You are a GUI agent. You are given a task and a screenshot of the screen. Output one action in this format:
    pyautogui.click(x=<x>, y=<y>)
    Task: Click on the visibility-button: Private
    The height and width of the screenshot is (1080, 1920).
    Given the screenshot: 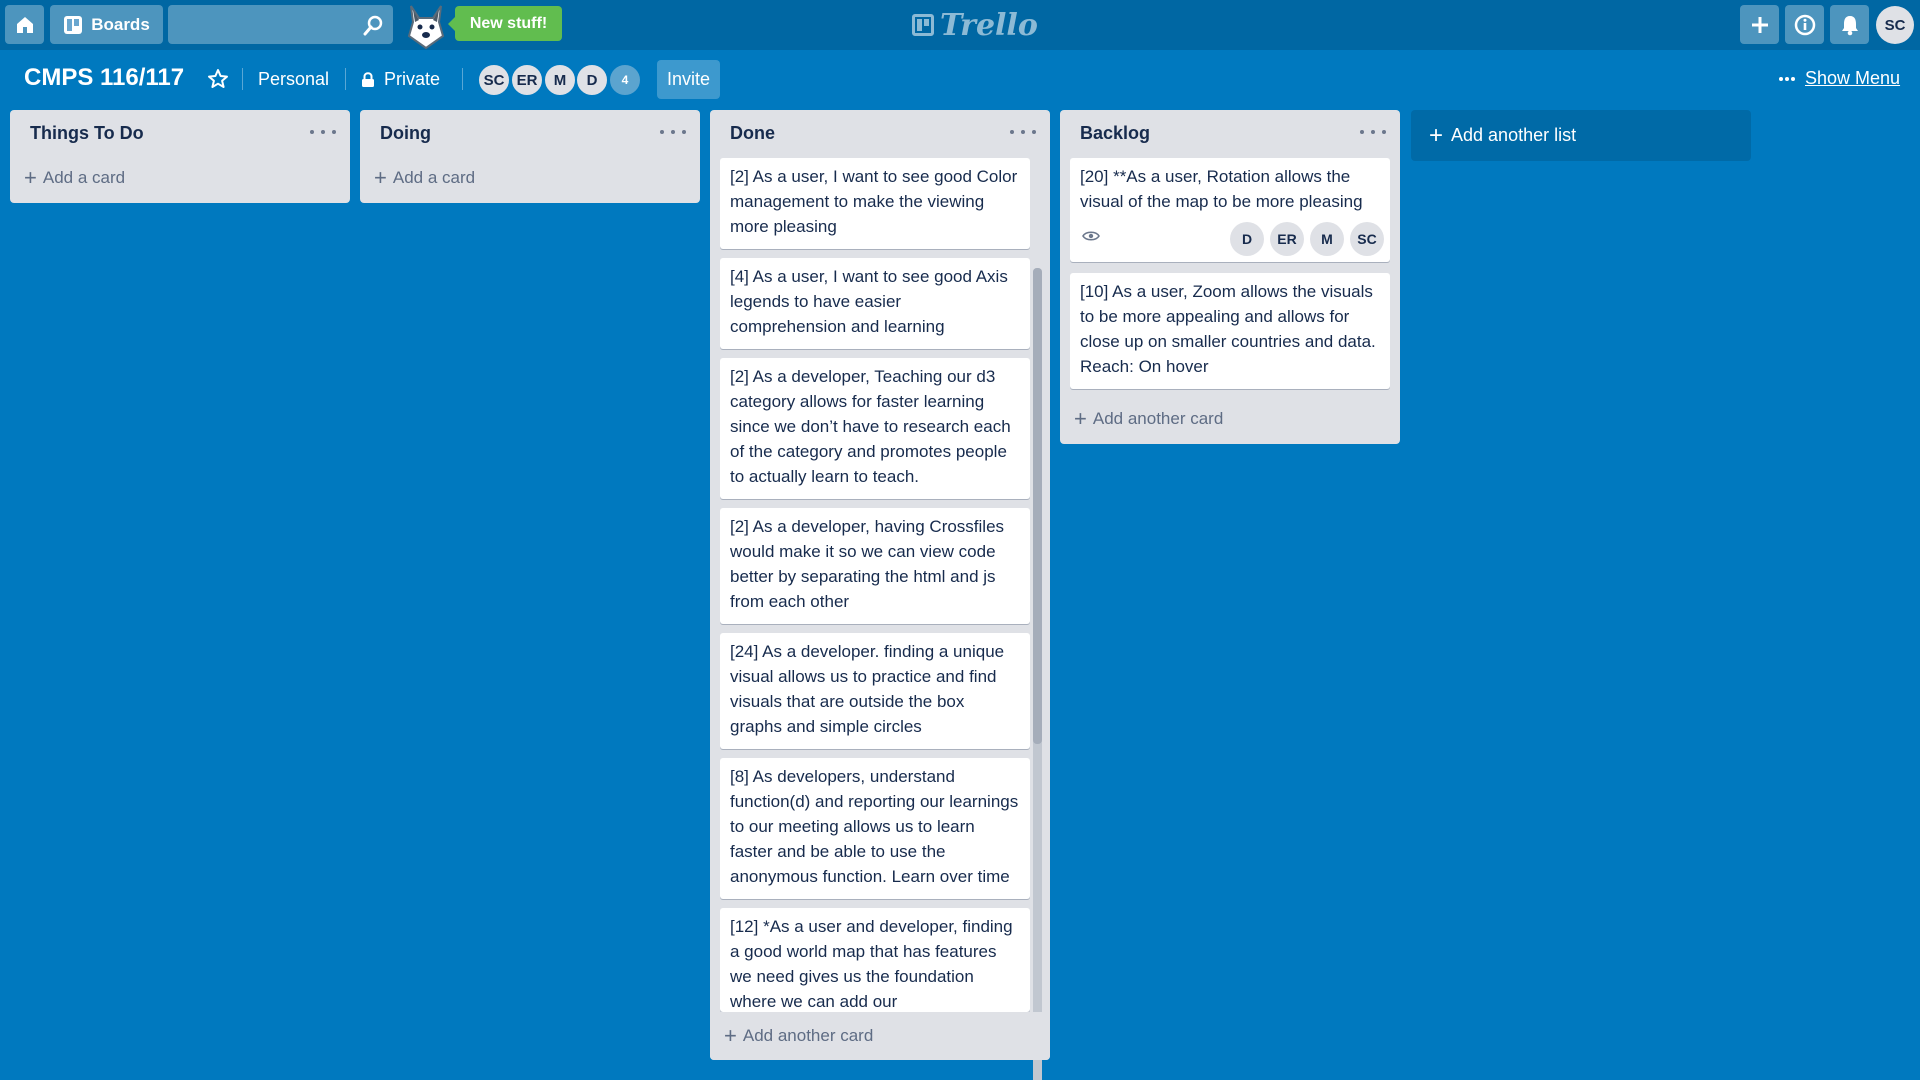 What is the action you would take?
    pyautogui.click(x=400, y=79)
    